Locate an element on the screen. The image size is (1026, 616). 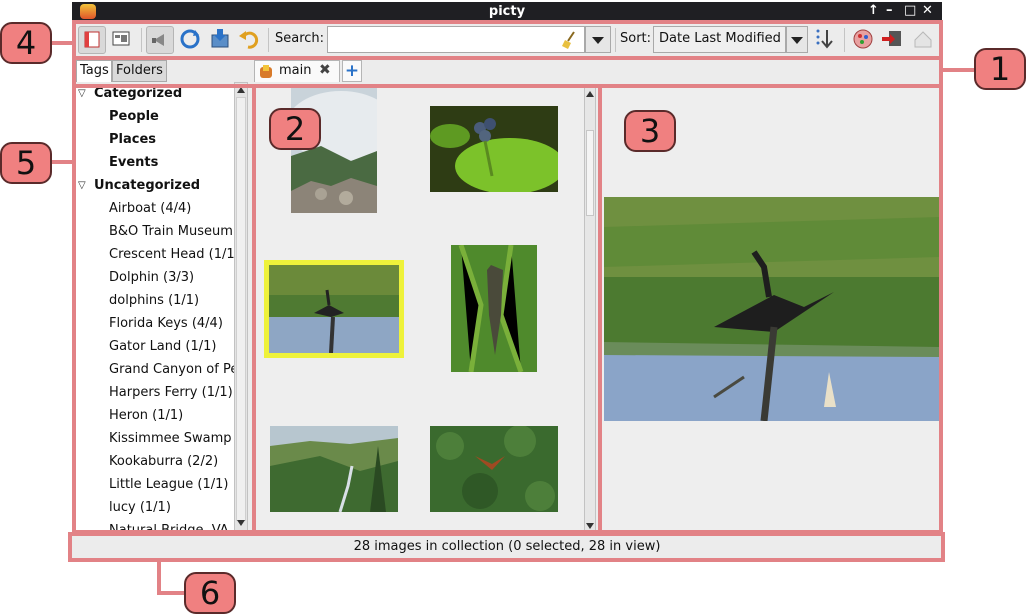
window-title: picty is located at coordinates (507, 11).